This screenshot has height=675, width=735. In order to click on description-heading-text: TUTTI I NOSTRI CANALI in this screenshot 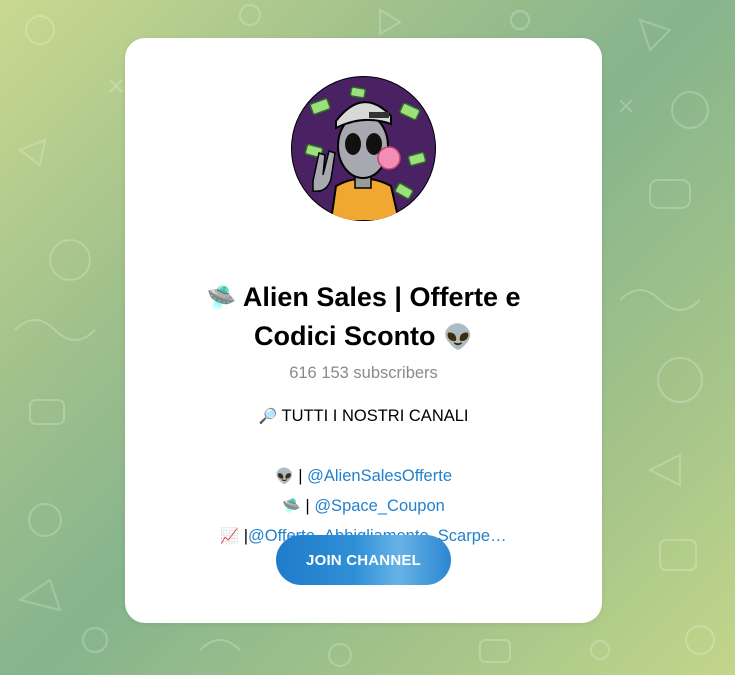, I will do `click(375, 416)`.